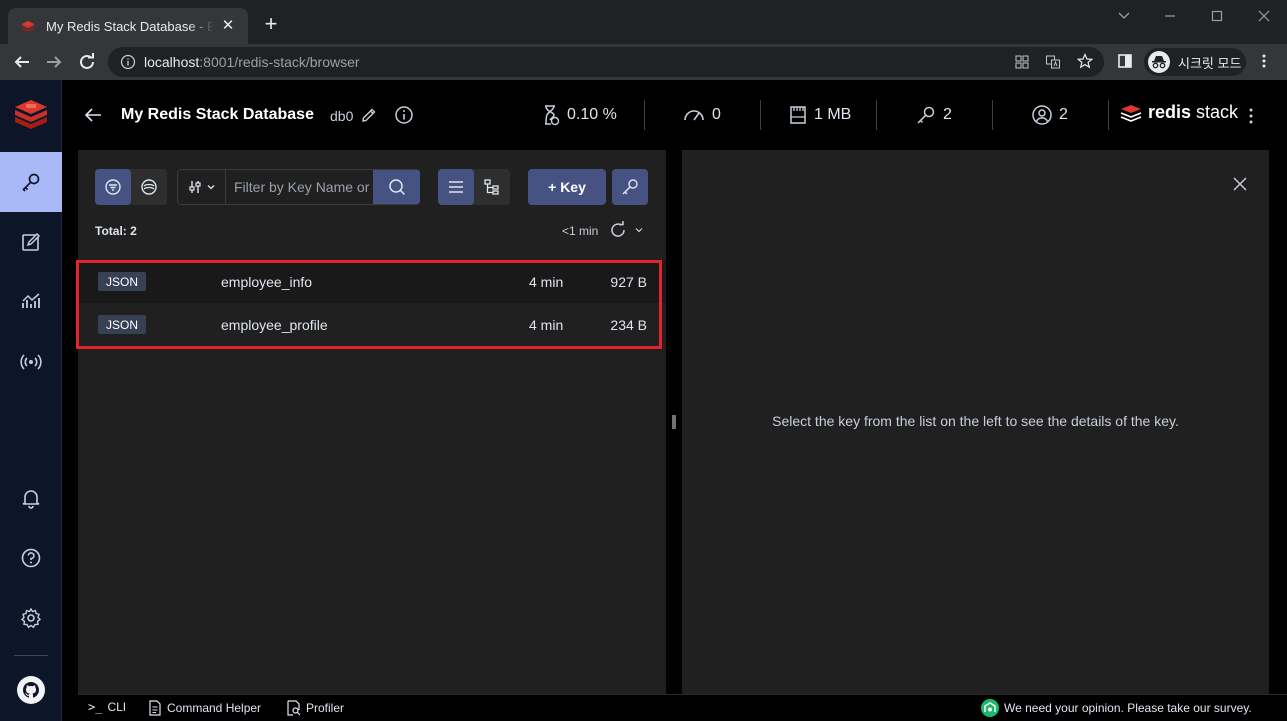 The height and width of the screenshot is (721, 1287). Describe the element at coordinates (1053, 62) in the screenshot. I see `translate-icon` at that location.